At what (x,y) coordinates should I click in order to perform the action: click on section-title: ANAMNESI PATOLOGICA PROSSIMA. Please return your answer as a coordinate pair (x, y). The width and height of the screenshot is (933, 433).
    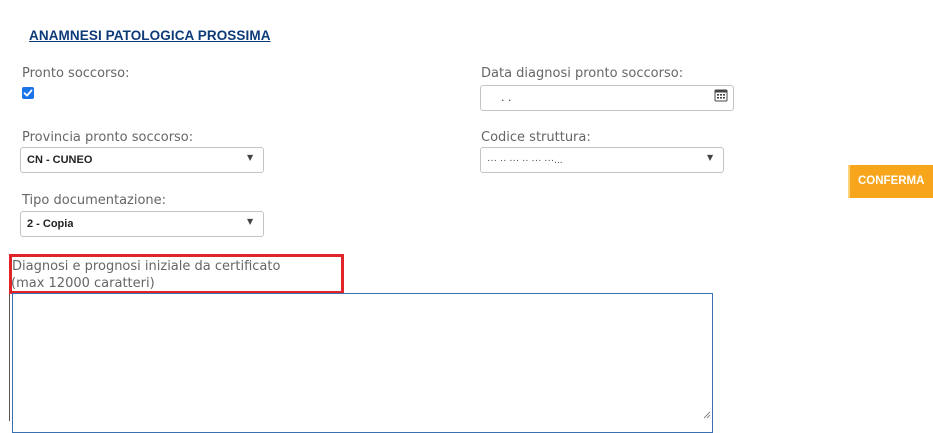
    Looking at the image, I should click on (150, 35).